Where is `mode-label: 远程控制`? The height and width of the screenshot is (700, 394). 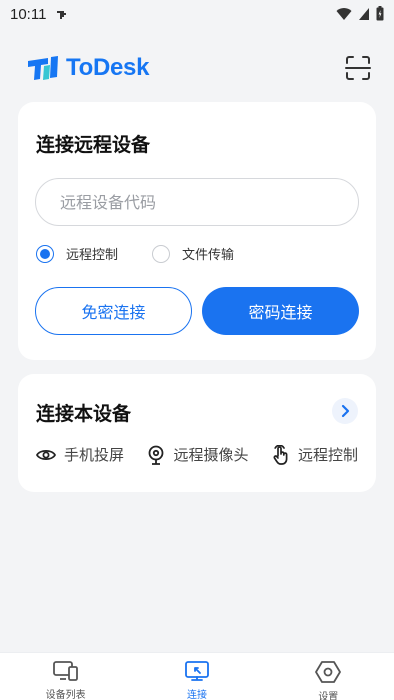
mode-label: 远程控制 is located at coordinates (92, 255).